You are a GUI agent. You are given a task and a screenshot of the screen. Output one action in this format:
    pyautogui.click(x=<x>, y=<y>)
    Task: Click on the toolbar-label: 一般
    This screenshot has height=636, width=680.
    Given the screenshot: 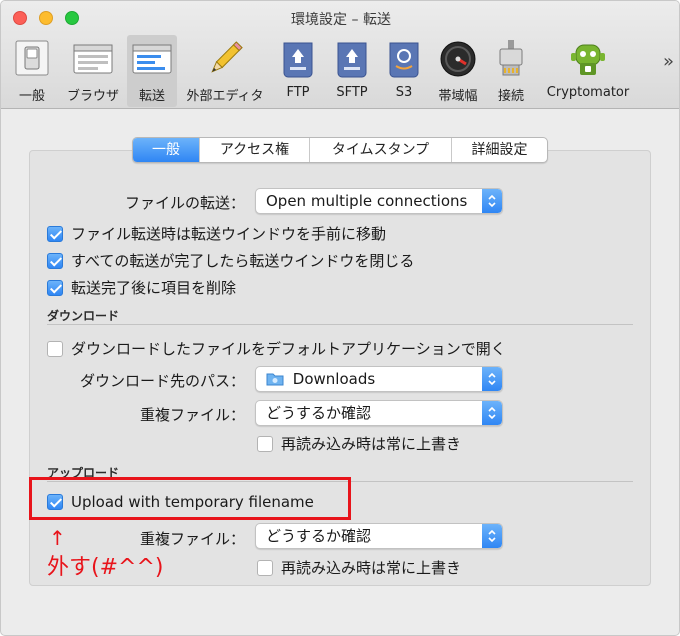 What is the action you would take?
    pyautogui.click(x=31, y=96)
    